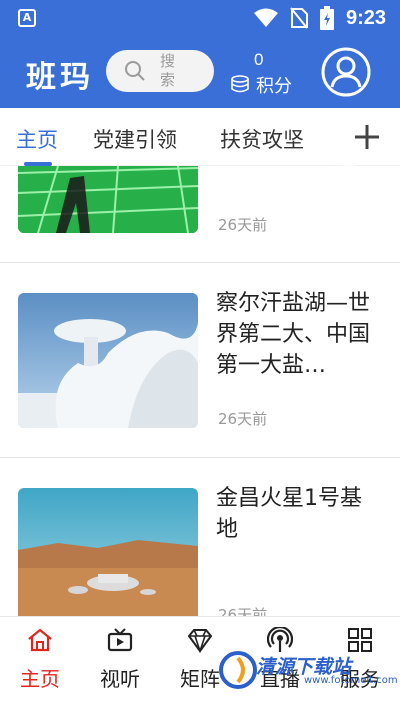  I want to click on battery-icon, so click(326, 18).